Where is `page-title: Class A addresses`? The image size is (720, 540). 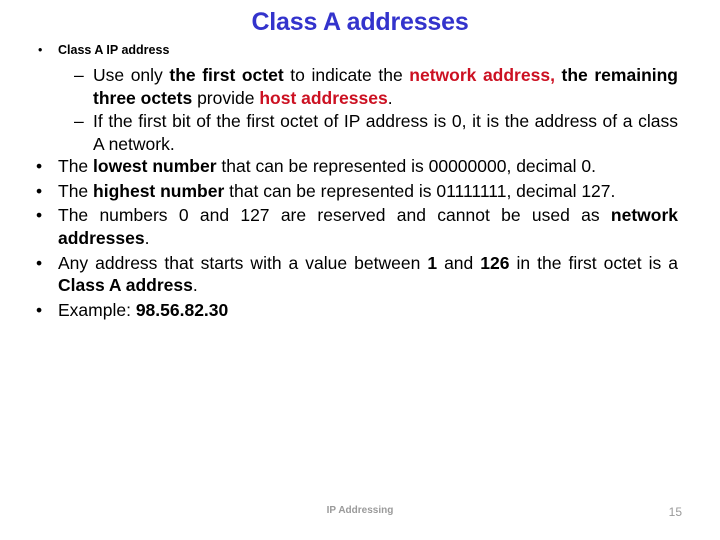 page-title: Class A addresses is located at coordinates (360, 22).